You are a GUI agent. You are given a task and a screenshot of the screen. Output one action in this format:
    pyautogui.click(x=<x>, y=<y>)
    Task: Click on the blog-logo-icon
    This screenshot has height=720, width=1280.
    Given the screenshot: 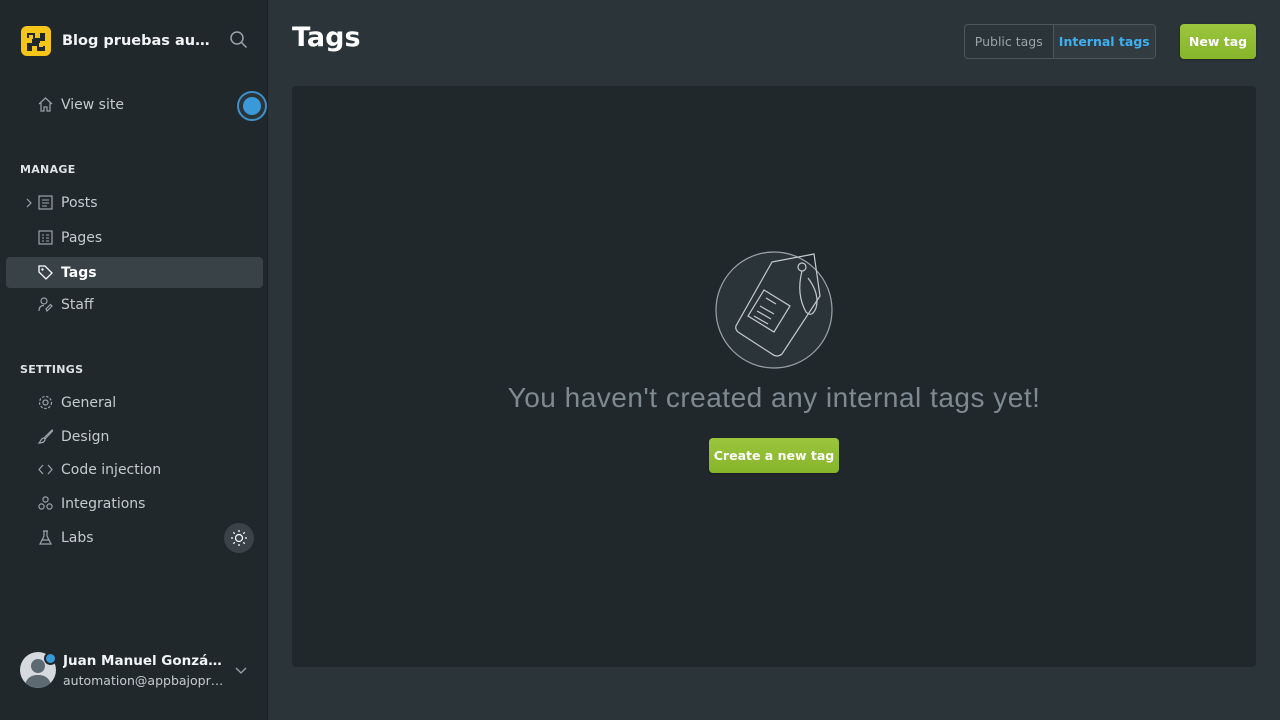 What is the action you would take?
    pyautogui.click(x=36, y=41)
    